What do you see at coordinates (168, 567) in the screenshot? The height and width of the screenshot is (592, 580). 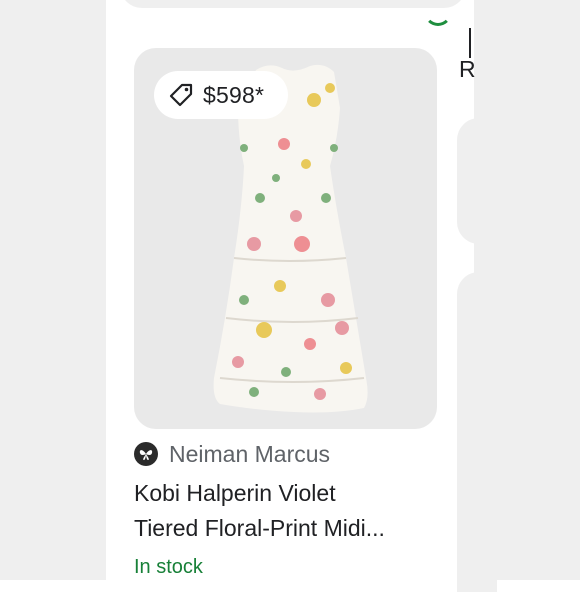 I see `stock-status: In stock` at bounding box center [168, 567].